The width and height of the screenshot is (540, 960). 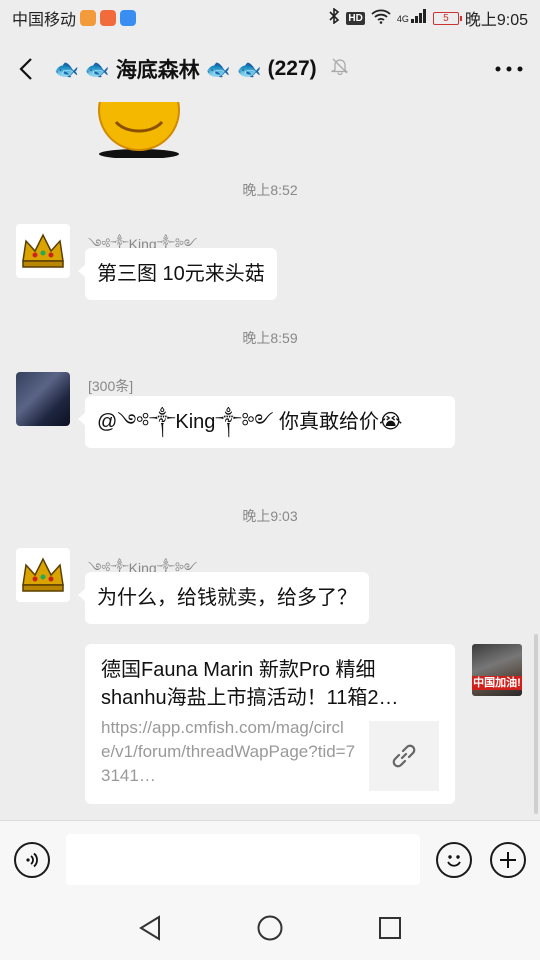 I want to click on app-notification-icon, so click(x=88, y=18).